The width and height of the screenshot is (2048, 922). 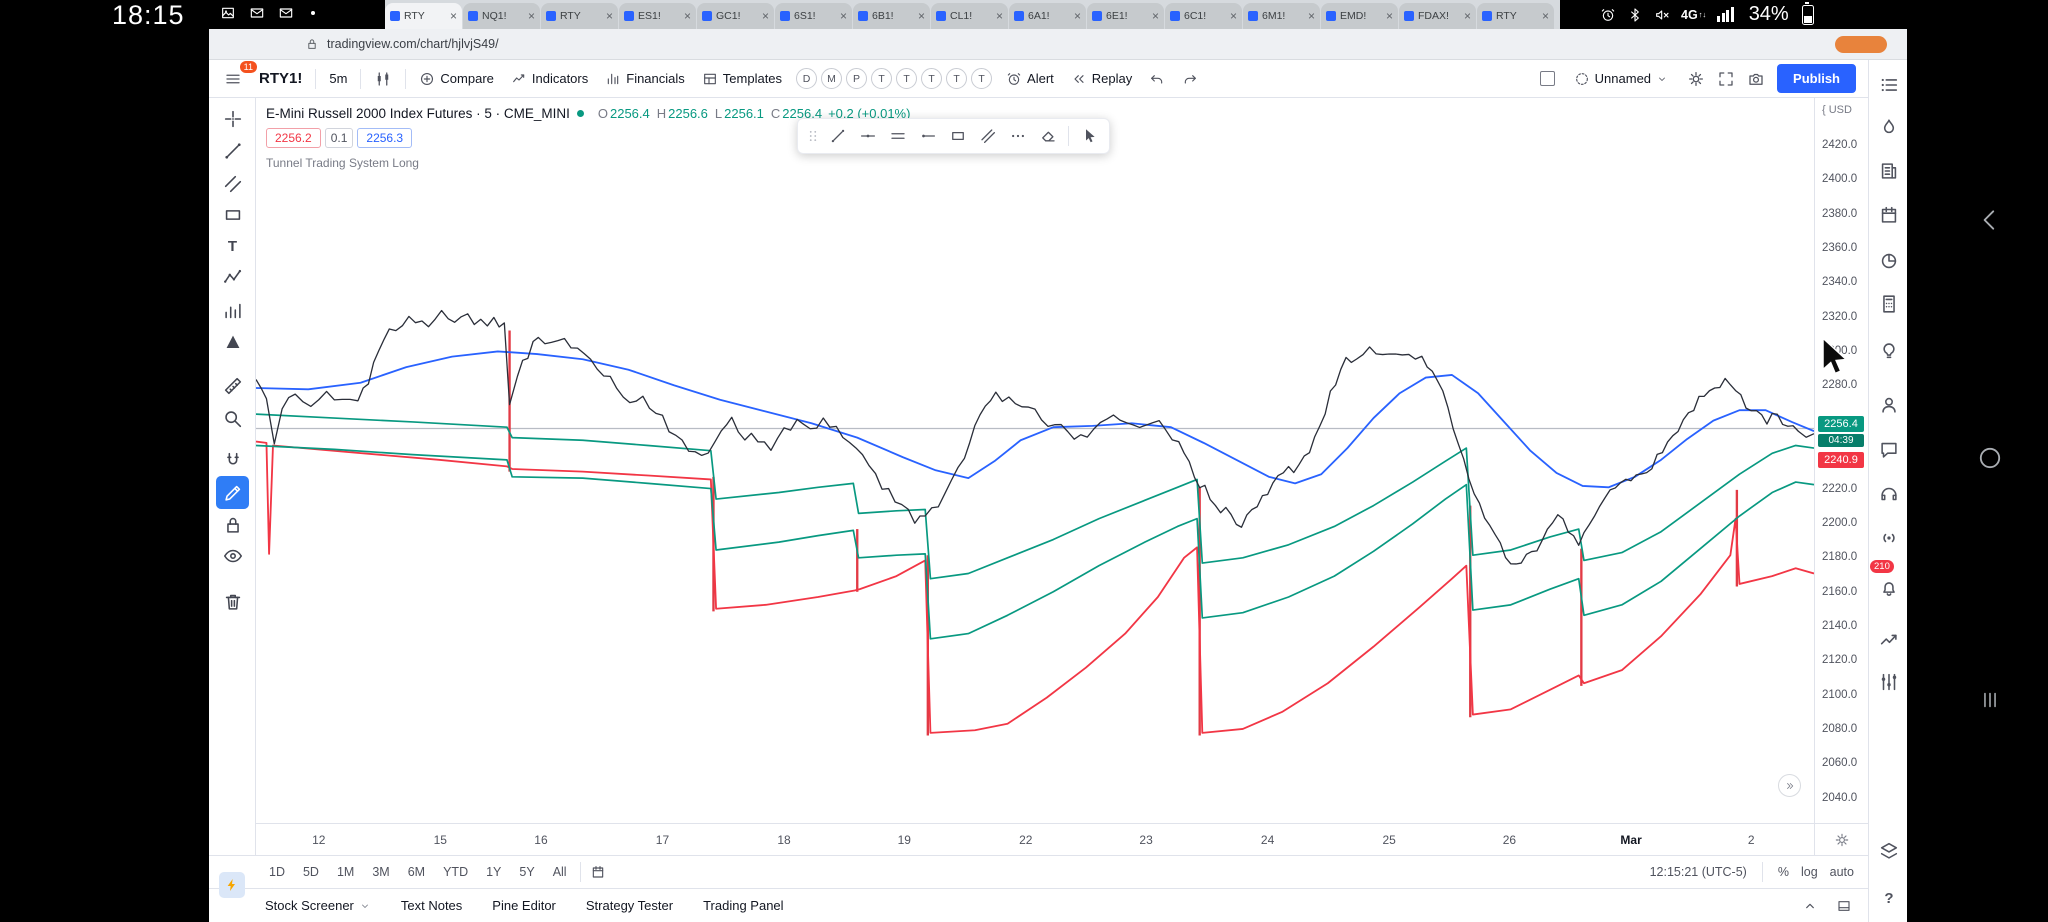 What do you see at coordinates (1101, 79) in the screenshot?
I see `replay-button: Replay` at bounding box center [1101, 79].